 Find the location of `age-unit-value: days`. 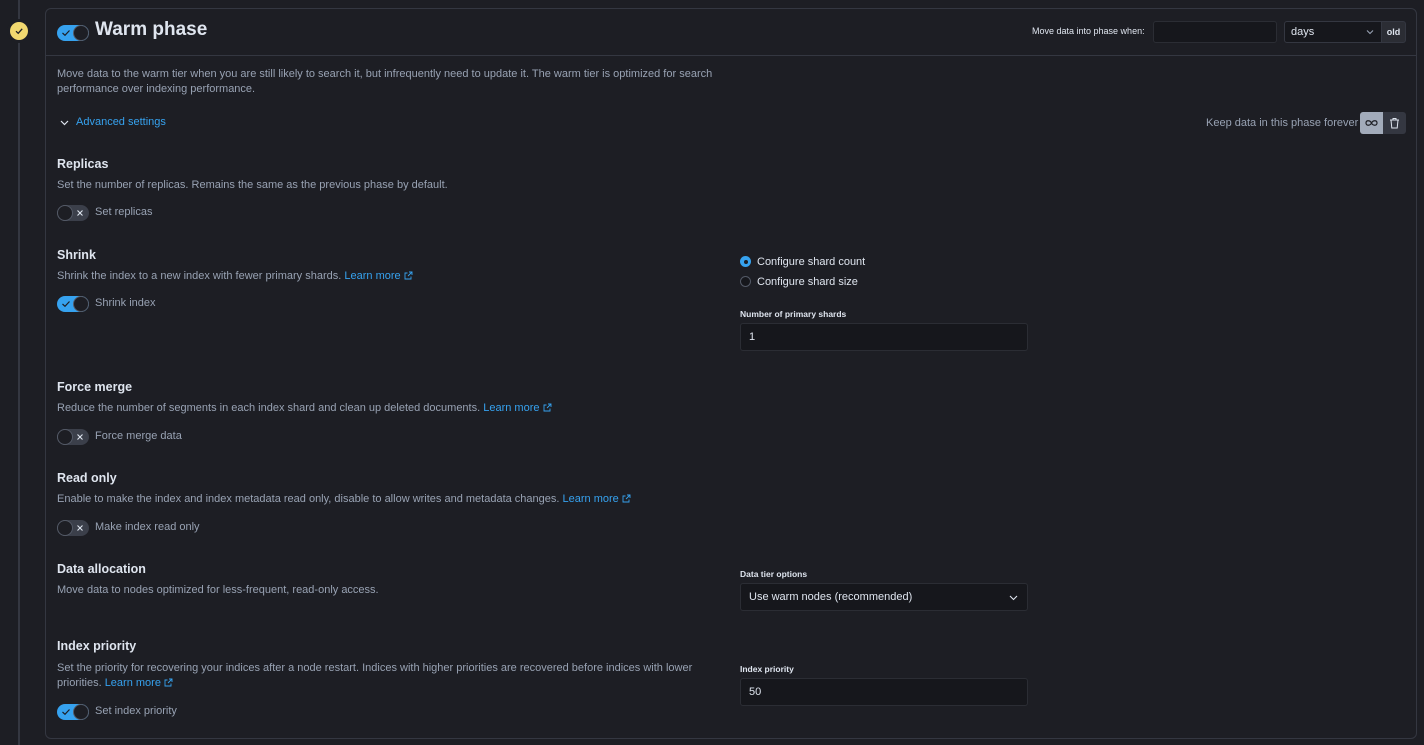

age-unit-value: days is located at coordinates (1303, 32).